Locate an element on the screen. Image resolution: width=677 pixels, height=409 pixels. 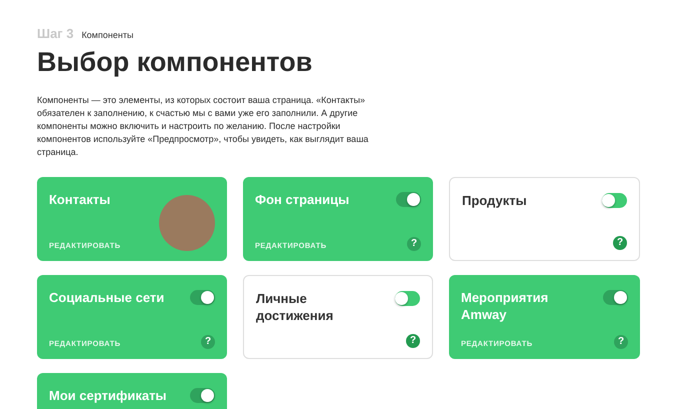
card-title: Мои сертификаты is located at coordinates (108, 395).